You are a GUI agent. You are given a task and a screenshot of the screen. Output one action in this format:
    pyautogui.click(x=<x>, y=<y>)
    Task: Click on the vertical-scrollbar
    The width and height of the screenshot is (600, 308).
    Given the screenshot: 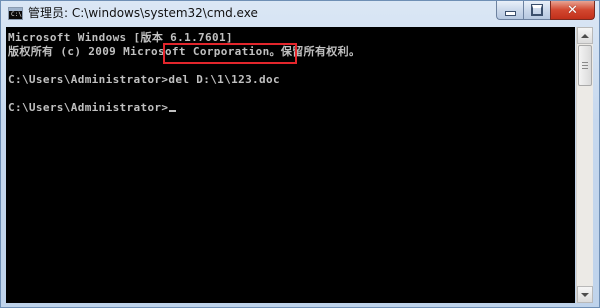 What is the action you would take?
    pyautogui.click(x=584, y=165)
    